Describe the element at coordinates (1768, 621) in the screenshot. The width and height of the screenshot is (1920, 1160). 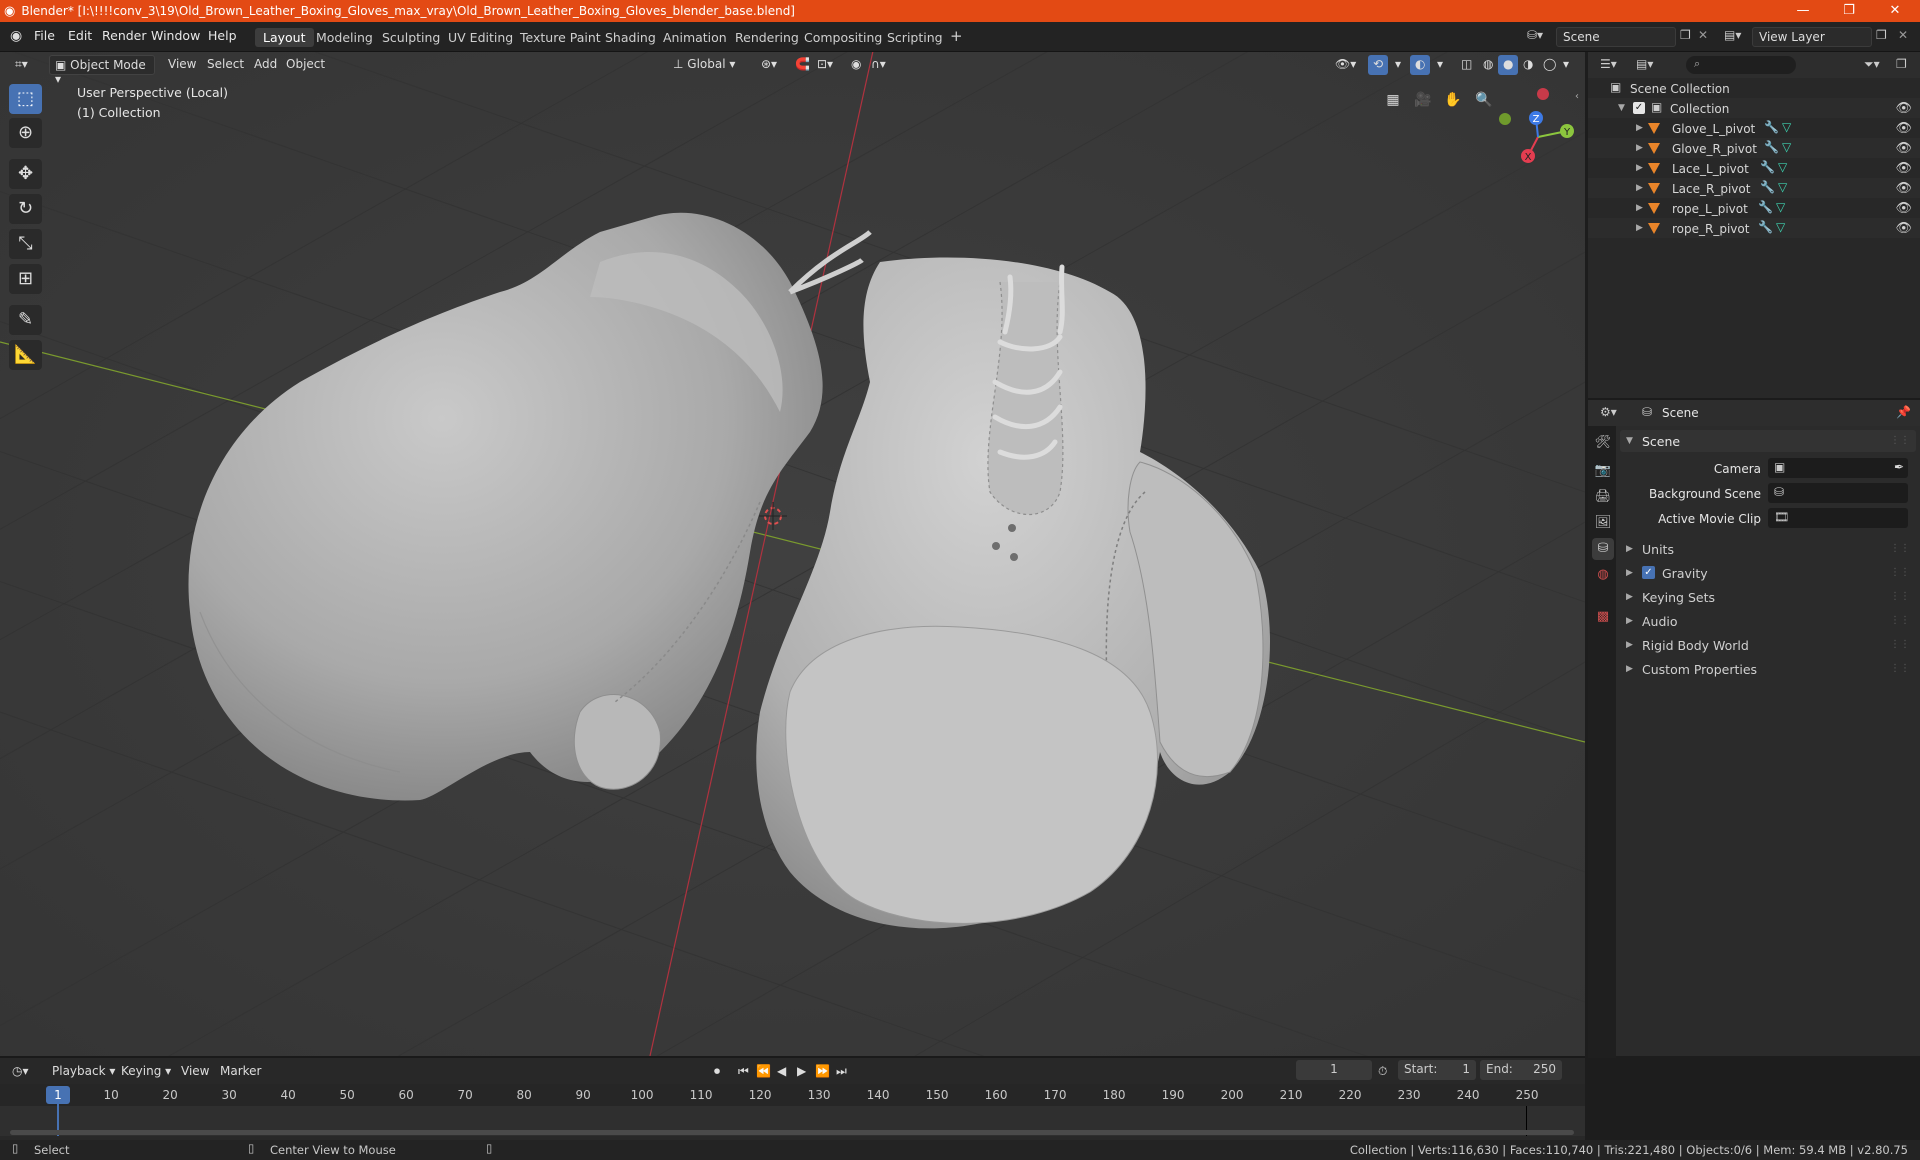
I see `audio-panel: ▶ Audio ⋮⋮` at that location.